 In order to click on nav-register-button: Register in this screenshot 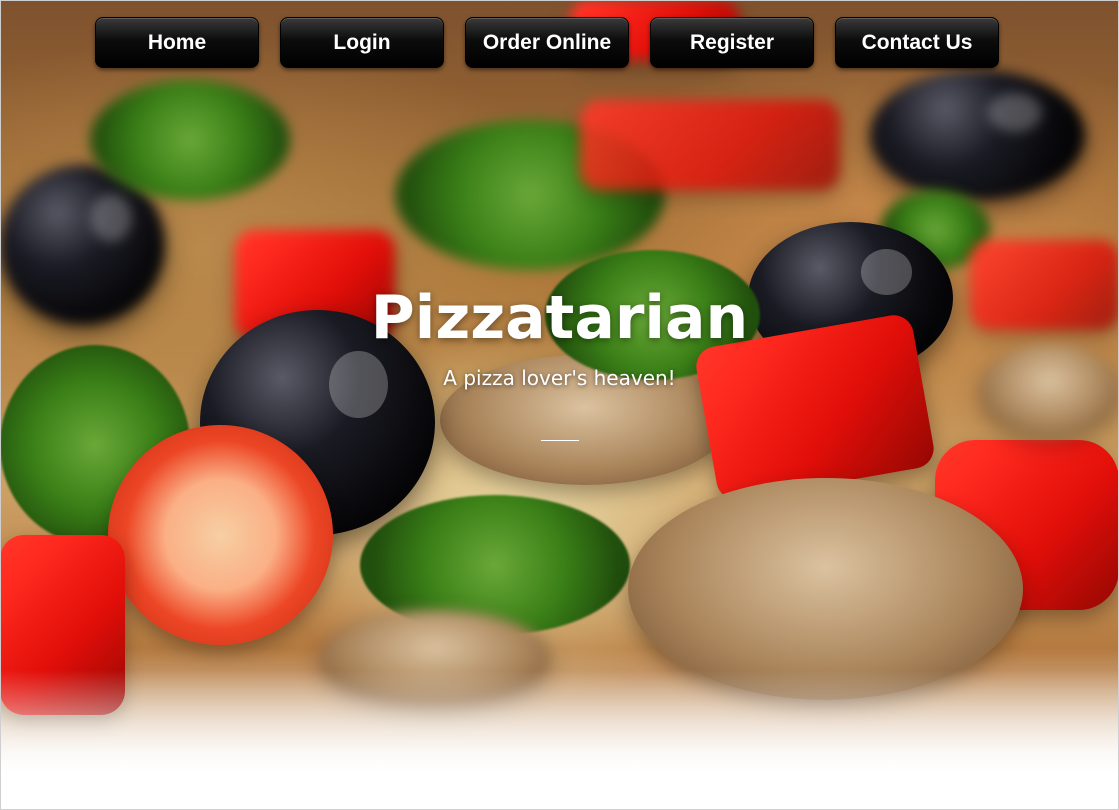, I will do `click(732, 42)`.